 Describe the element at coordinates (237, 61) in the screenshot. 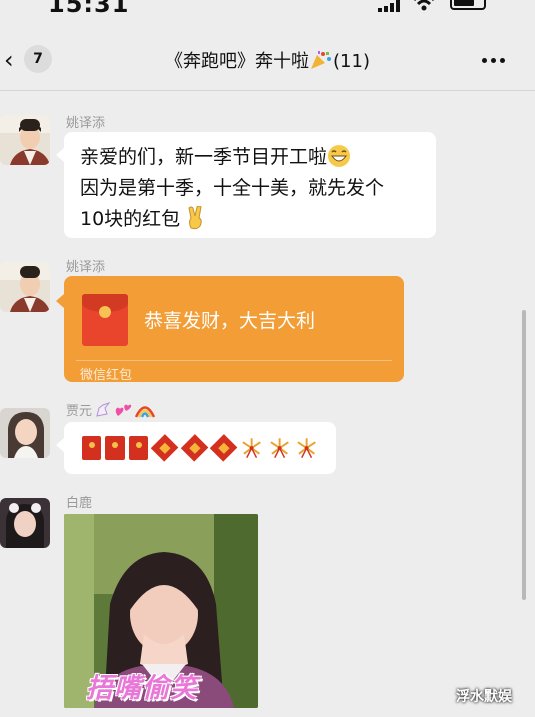

I see `group-name: 《奔跑吧》奔十啦` at that location.